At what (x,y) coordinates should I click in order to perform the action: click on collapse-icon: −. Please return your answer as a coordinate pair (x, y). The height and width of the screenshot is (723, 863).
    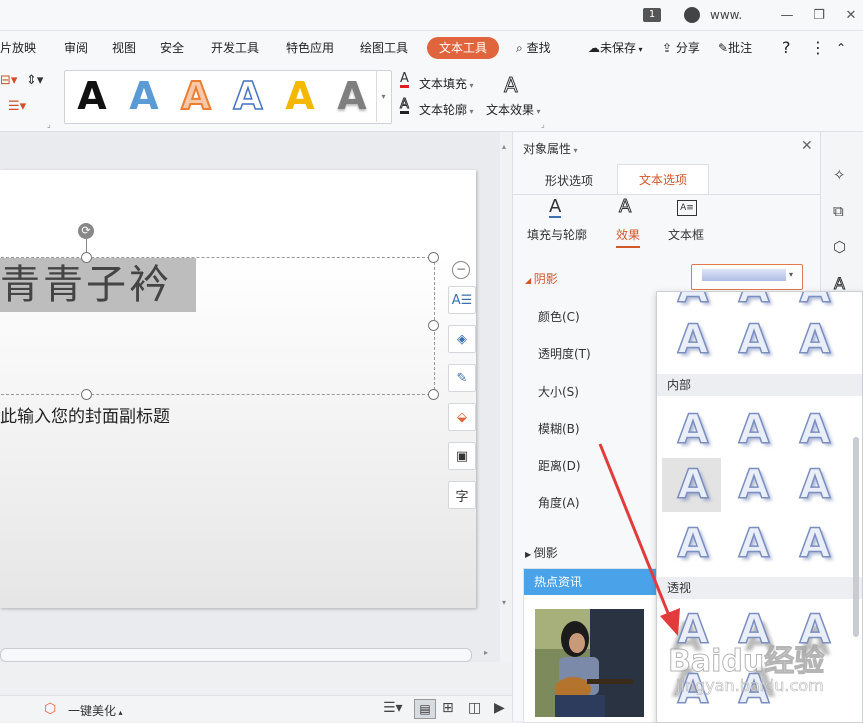
    Looking at the image, I should click on (461, 270).